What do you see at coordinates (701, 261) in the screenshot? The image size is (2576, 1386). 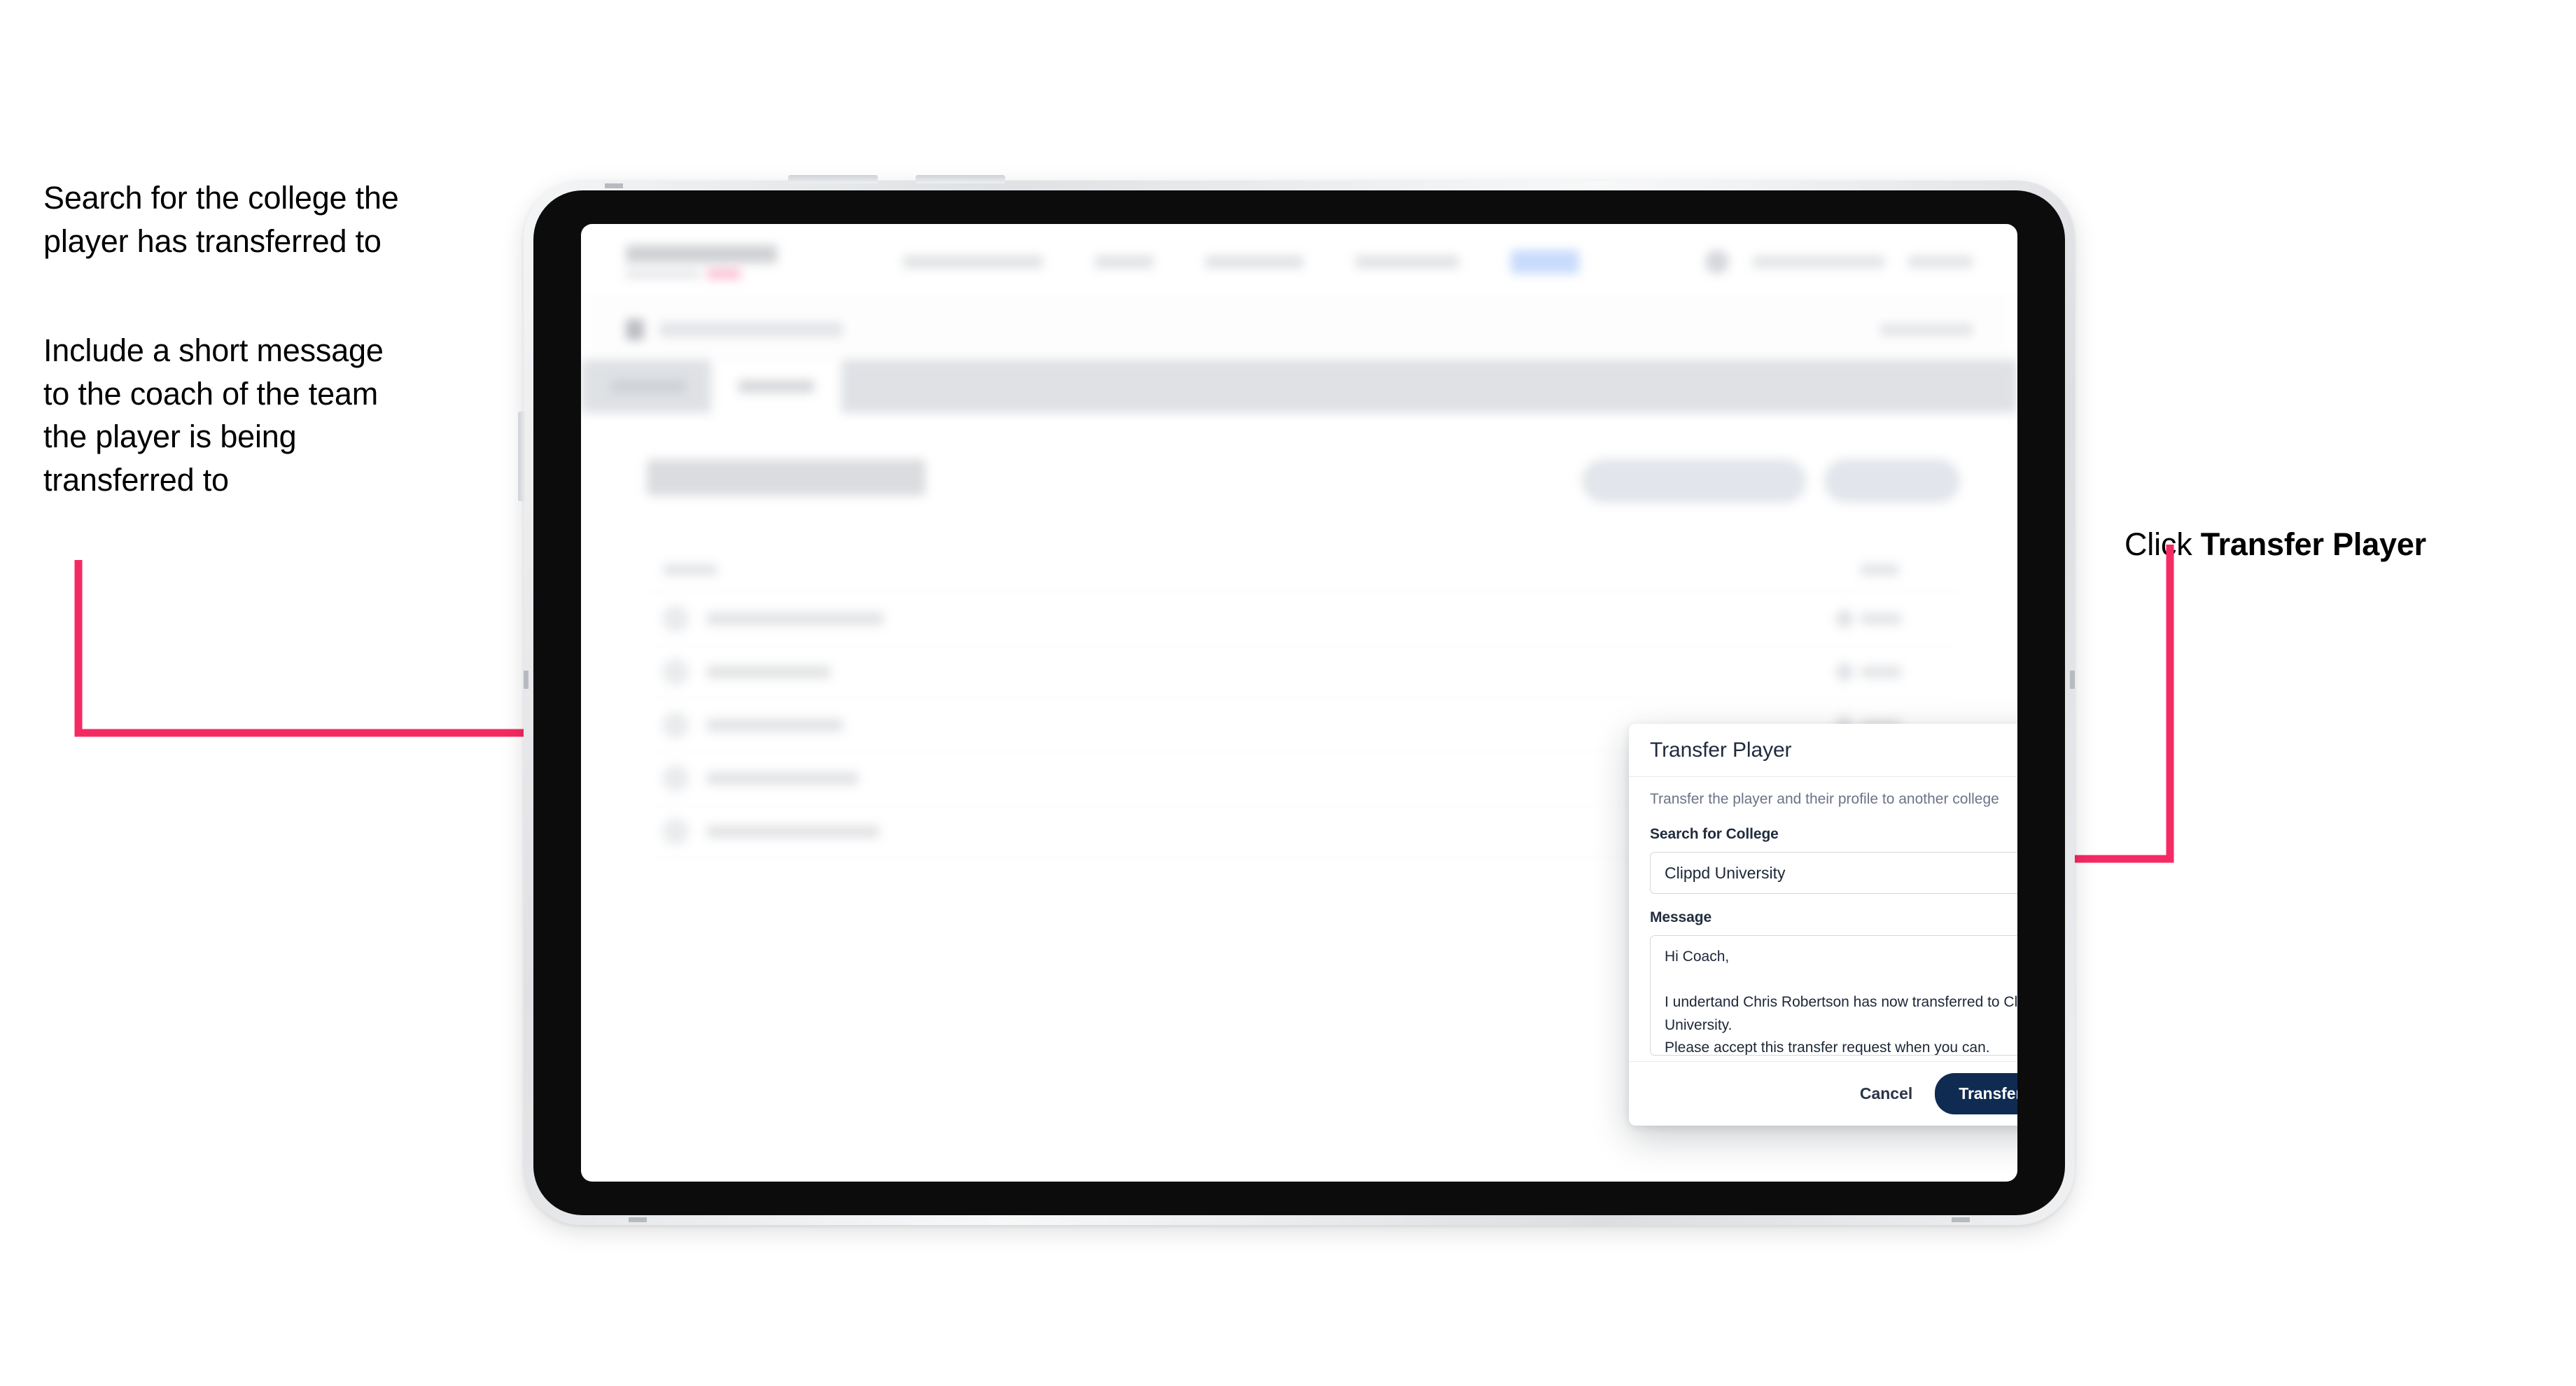 I see `app-logo` at bounding box center [701, 261].